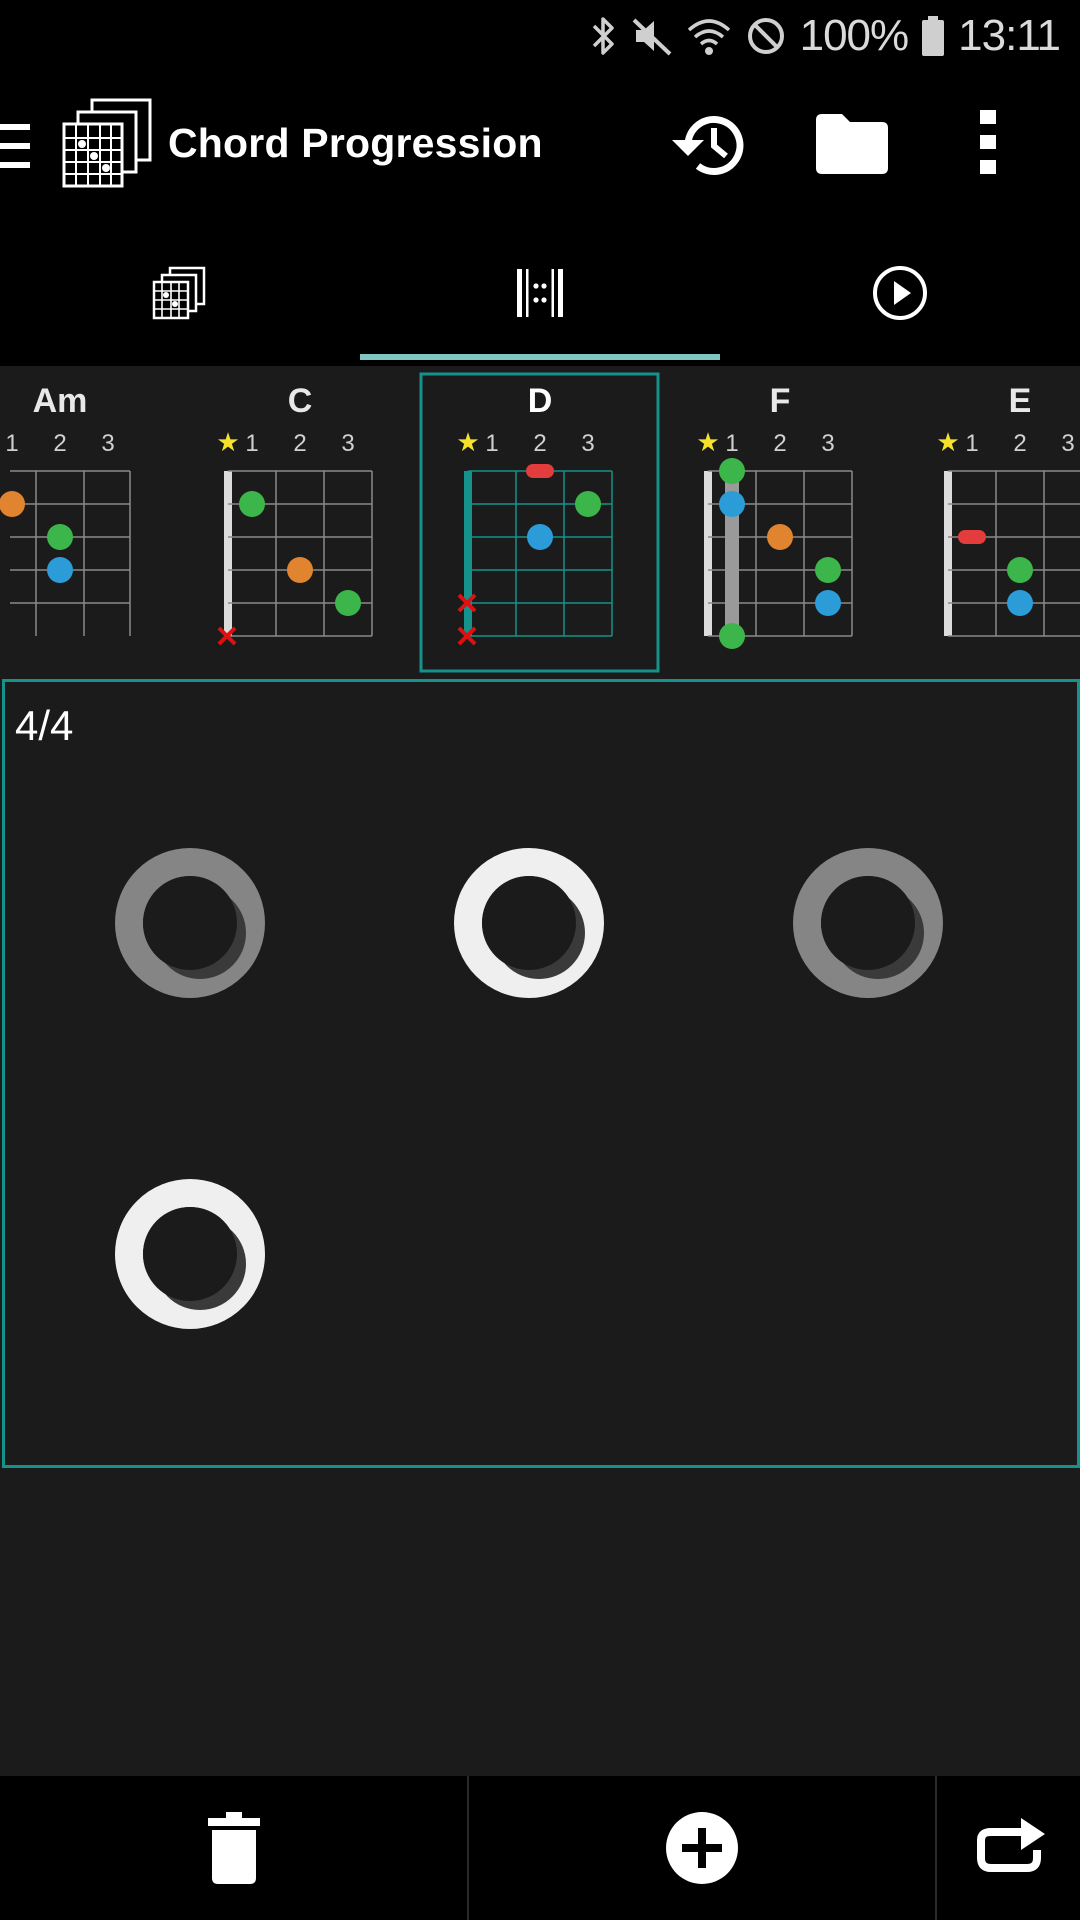 The image size is (1080, 1920). What do you see at coordinates (868, 923) in the screenshot?
I see `beat-3-toggle` at bounding box center [868, 923].